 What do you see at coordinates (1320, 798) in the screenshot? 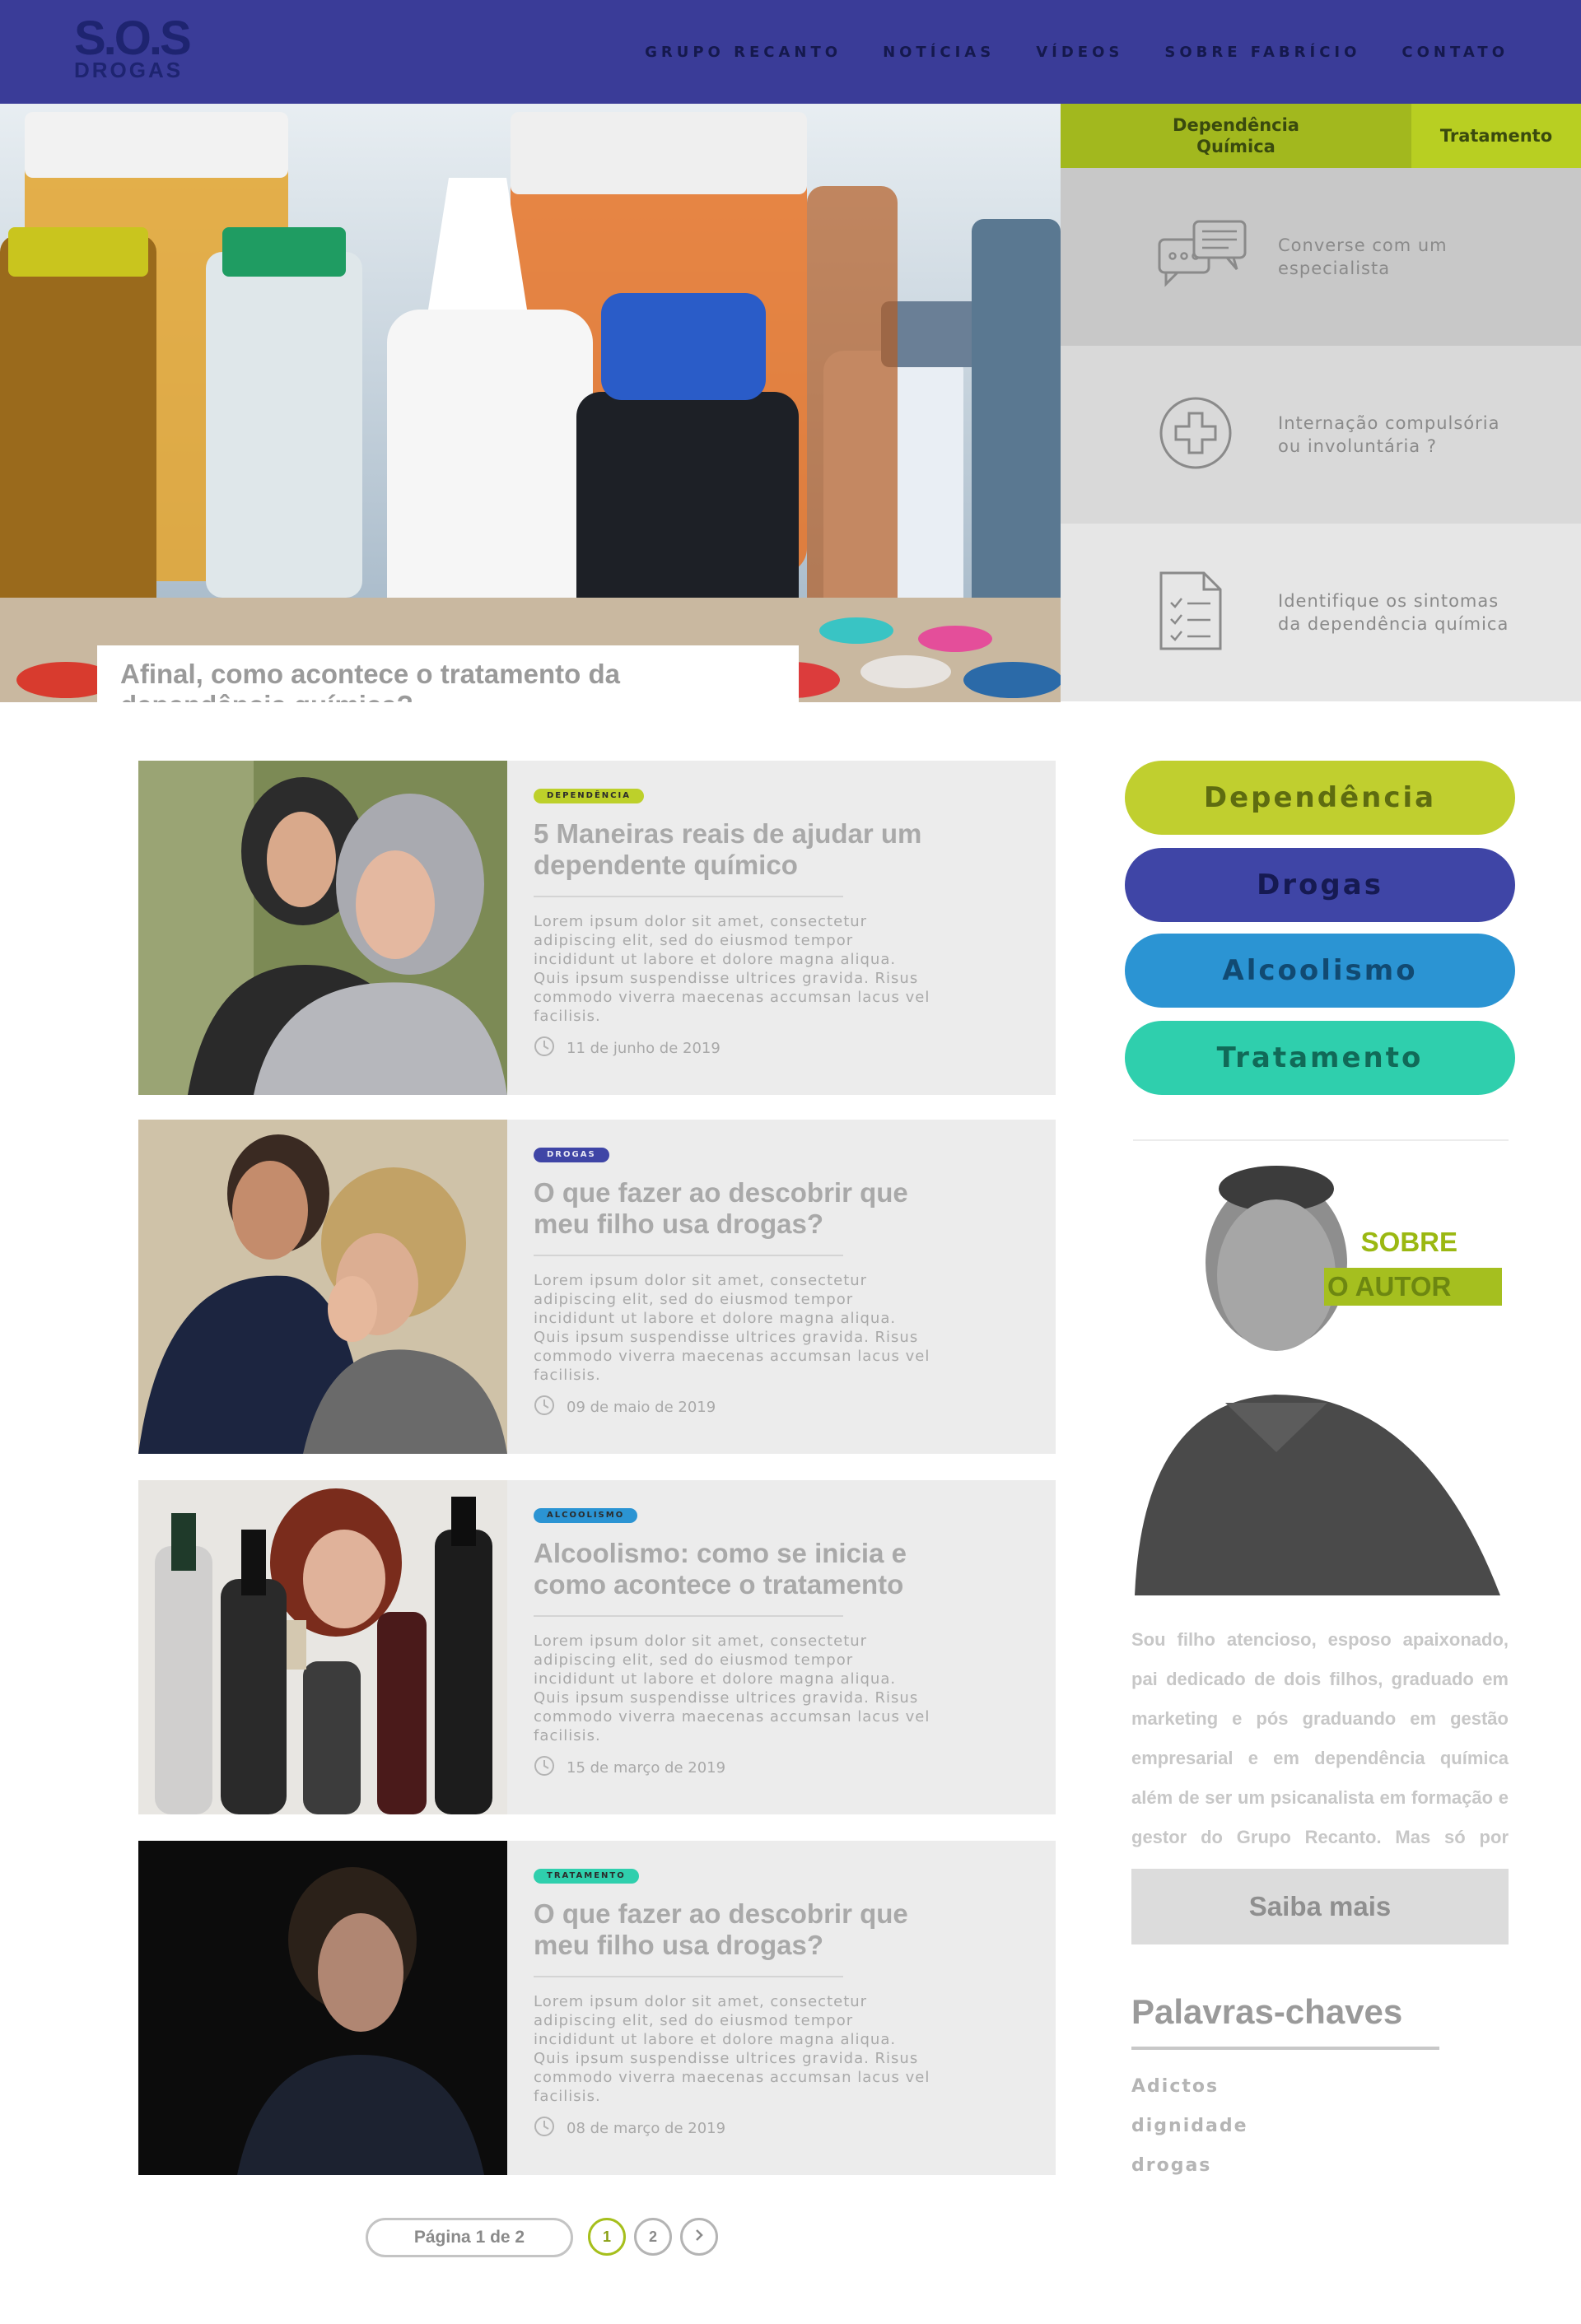
I see `category-pill-dependencia: Dependência` at bounding box center [1320, 798].